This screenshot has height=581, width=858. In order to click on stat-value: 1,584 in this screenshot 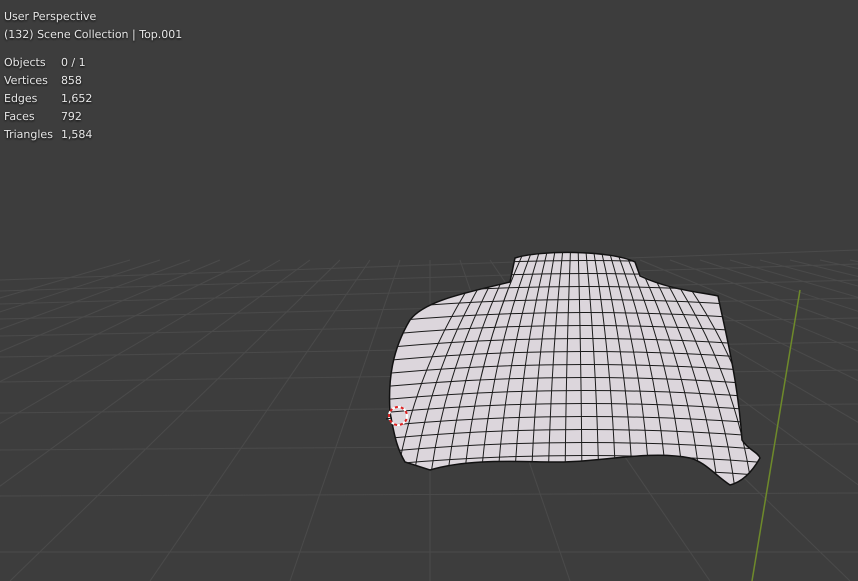, I will do `click(76, 135)`.